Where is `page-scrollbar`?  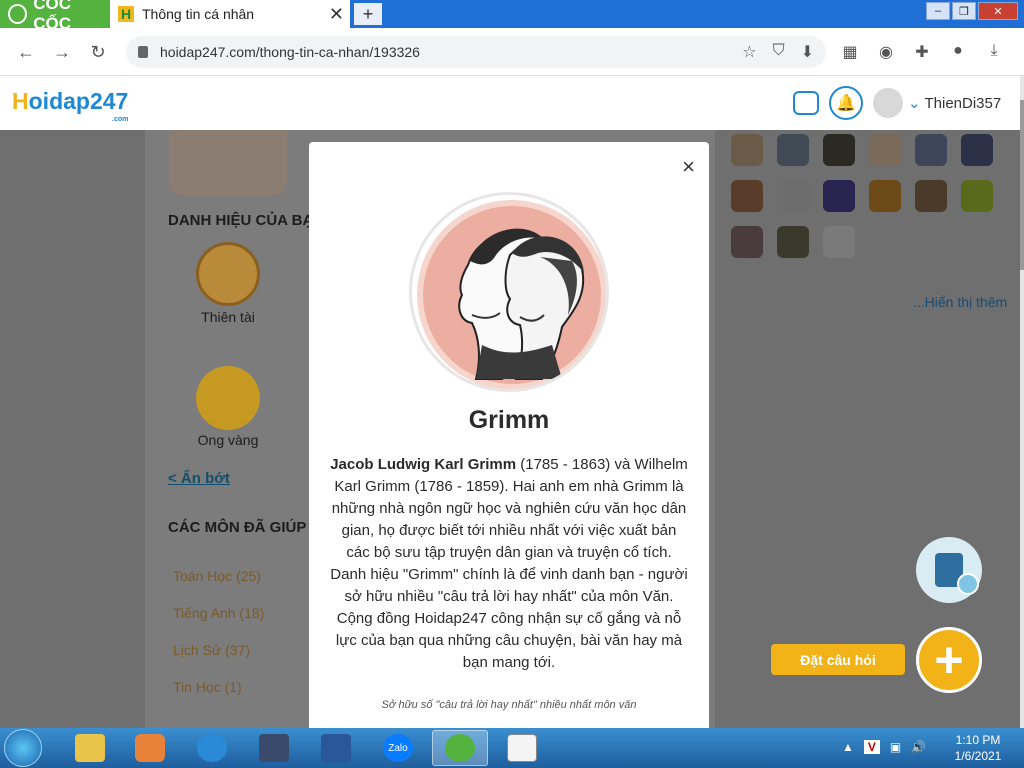 page-scrollbar is located at coordinates (1022, 402).